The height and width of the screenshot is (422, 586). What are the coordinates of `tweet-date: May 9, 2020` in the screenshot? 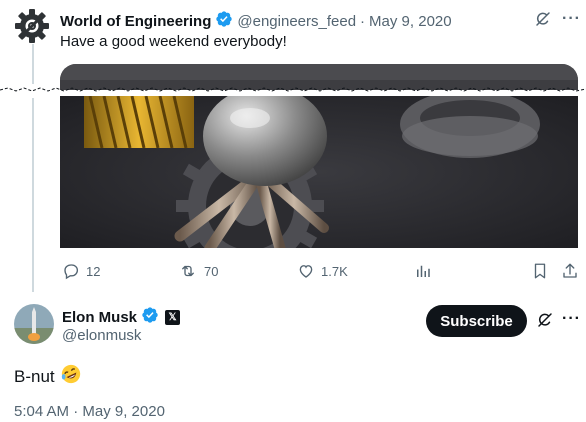 It's located at (410, 21).